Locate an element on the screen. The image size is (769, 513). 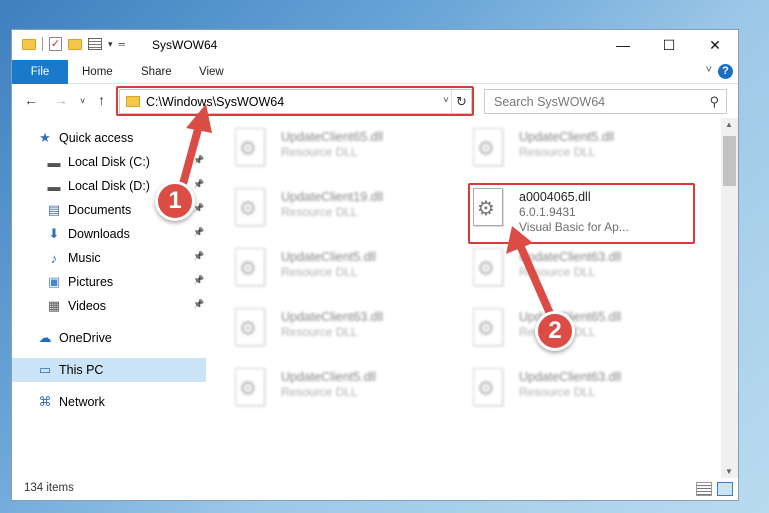
file-name: UpdateClient65.dll is located at coordinates (332, 137).